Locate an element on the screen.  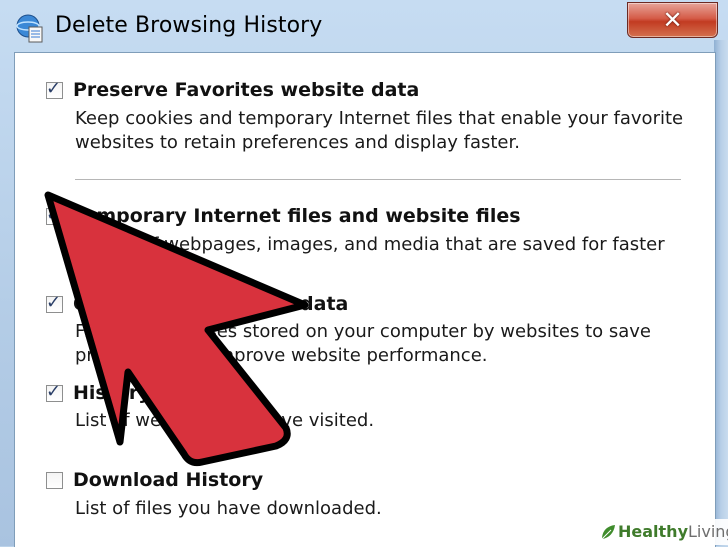
checkbox-temporary-files: ✓ is located at coordinates (54, 214).